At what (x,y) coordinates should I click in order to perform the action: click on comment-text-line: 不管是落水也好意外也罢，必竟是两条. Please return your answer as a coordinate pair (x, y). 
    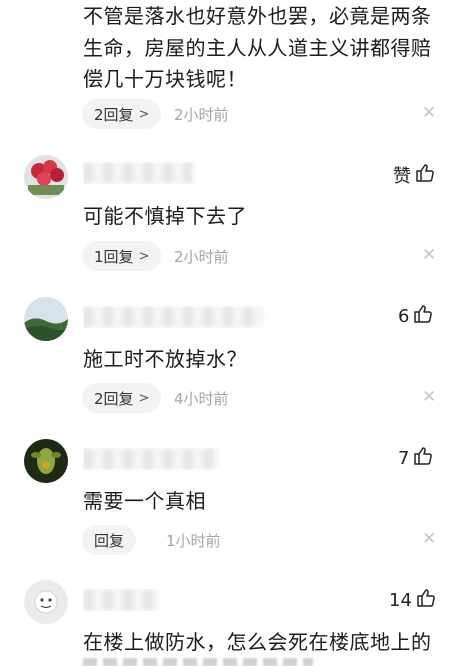
    Looking at the image, I should click on (257, 16).